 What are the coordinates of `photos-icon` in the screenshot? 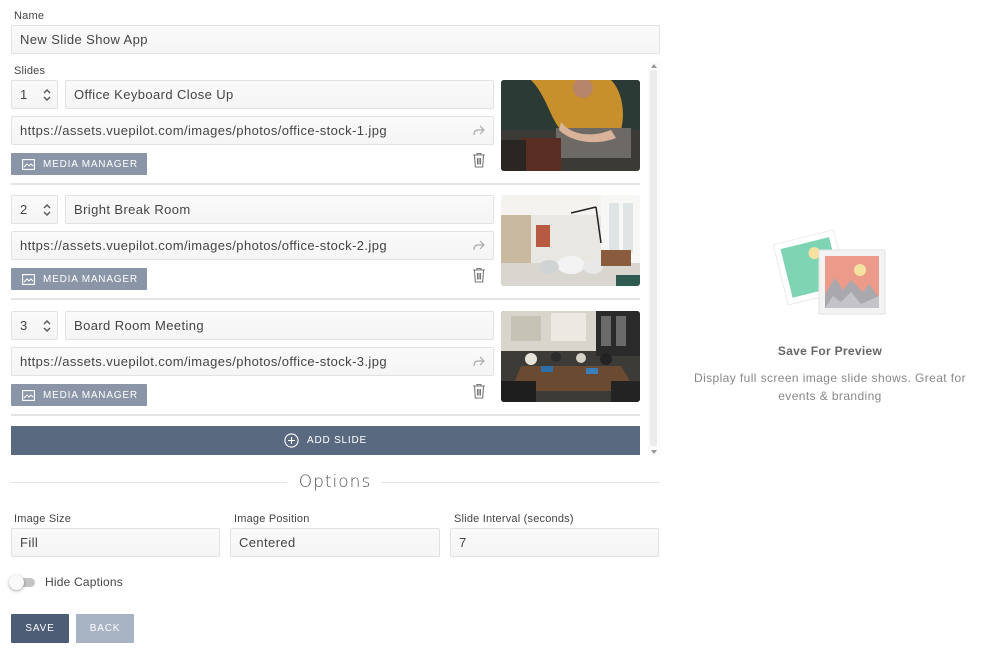 It's located at (829, 272).